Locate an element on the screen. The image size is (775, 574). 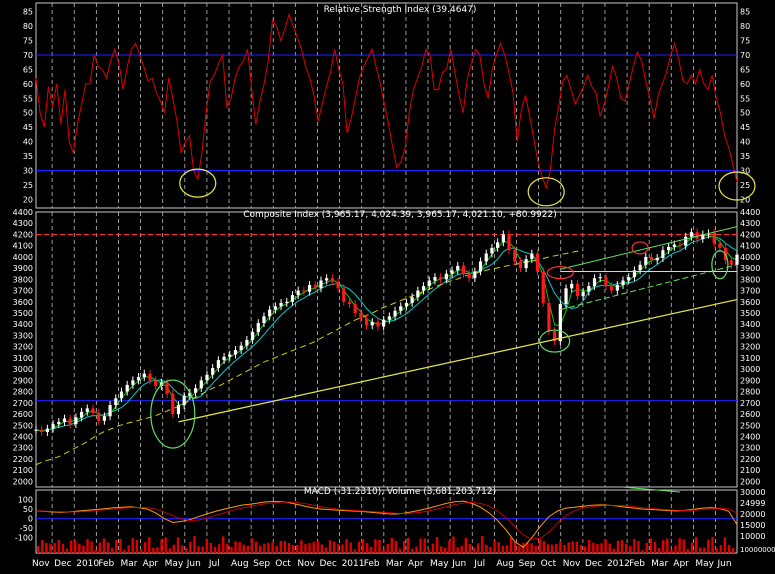
composite-tick-left: 2200 is located at coordinates (23, 459).